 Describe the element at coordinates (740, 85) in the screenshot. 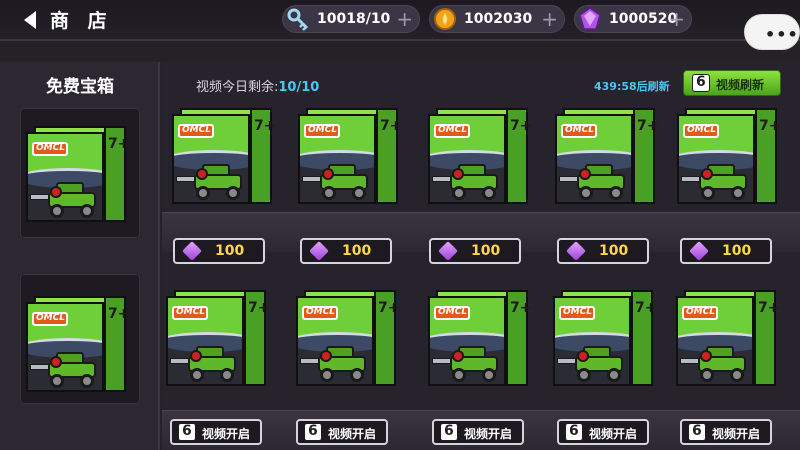

I see `video-refresh-label: 视频刷新` at that location.